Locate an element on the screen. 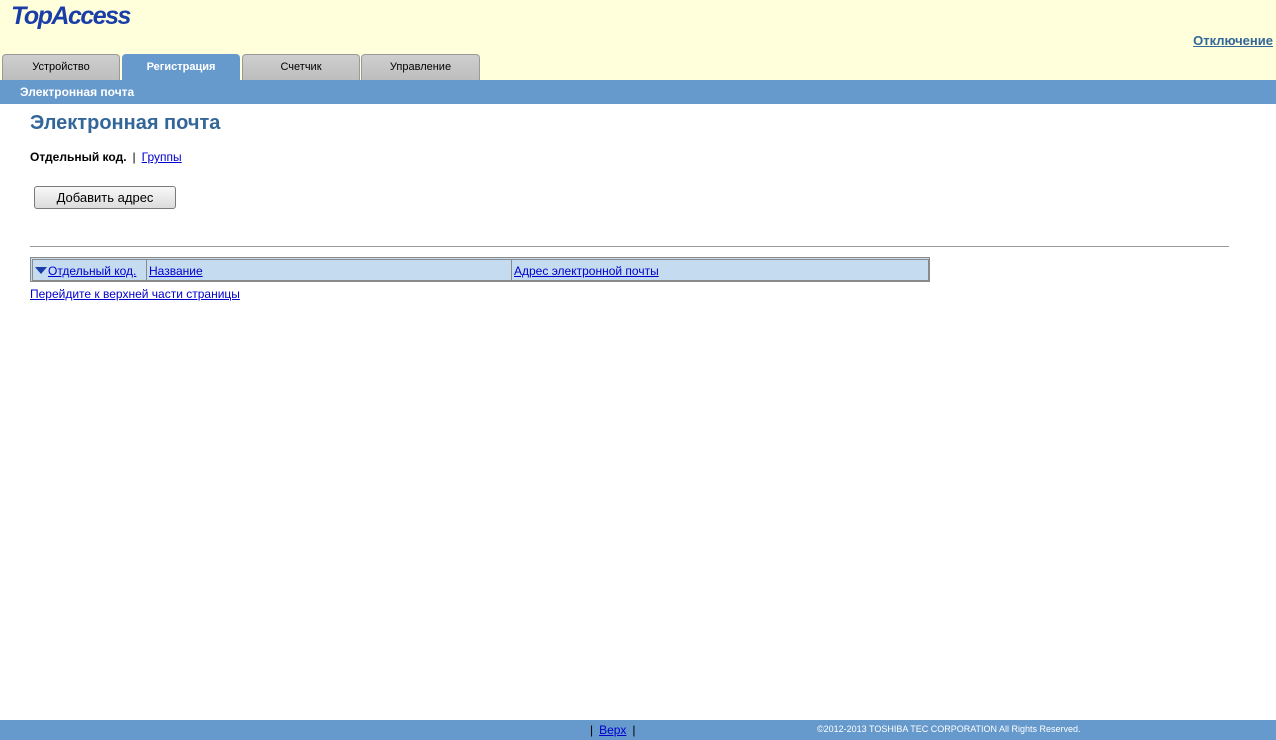 The height and width of the screenshot is (740, 1276). footer-nav: | Верх | is located at coordinates (612, 730).